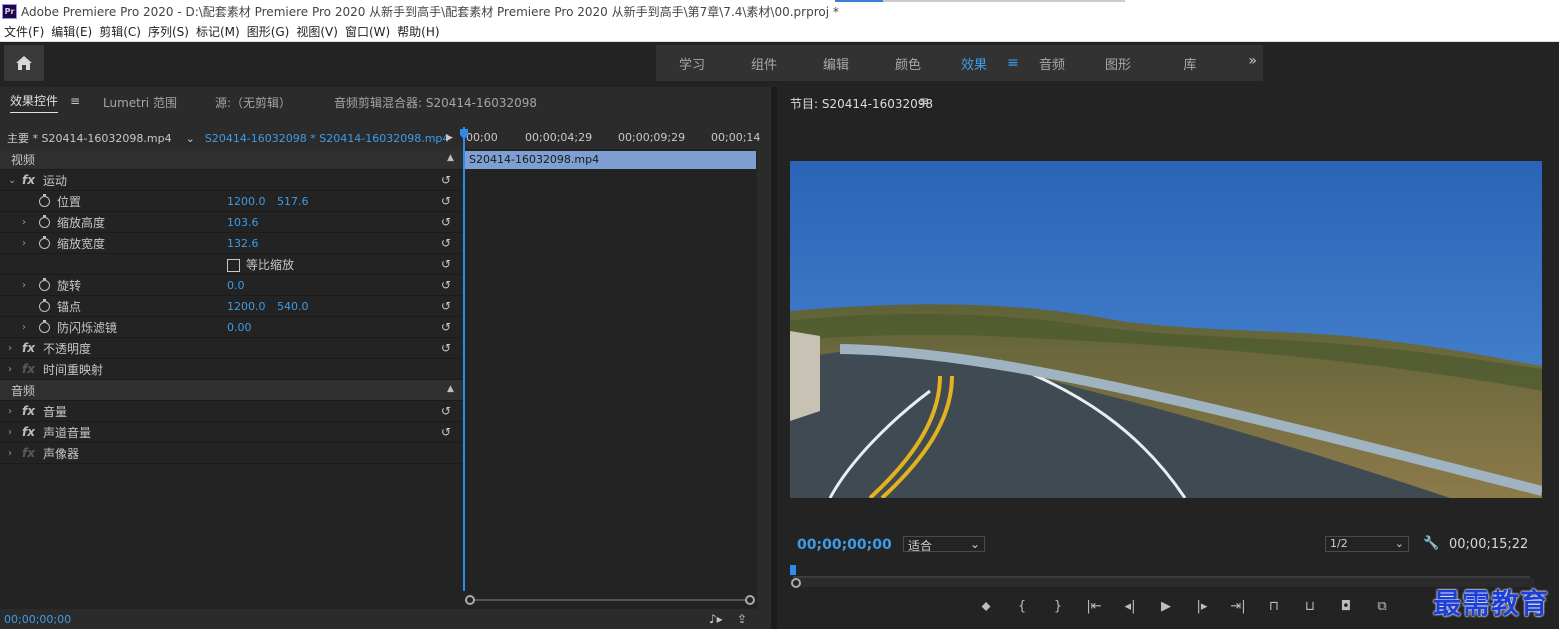  Describe the element at coordinates (417, 31) in the screenshot. I see `menu-help: 帮助(H)` at that location.